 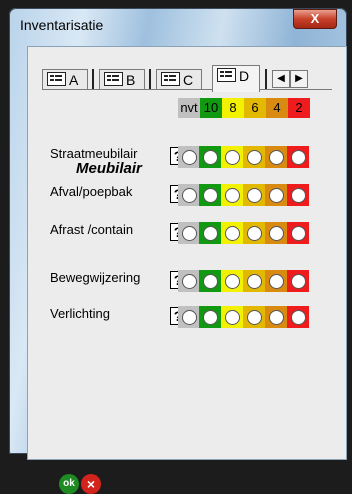 I want to click on tab-label: C, so click(x=188, y=80).